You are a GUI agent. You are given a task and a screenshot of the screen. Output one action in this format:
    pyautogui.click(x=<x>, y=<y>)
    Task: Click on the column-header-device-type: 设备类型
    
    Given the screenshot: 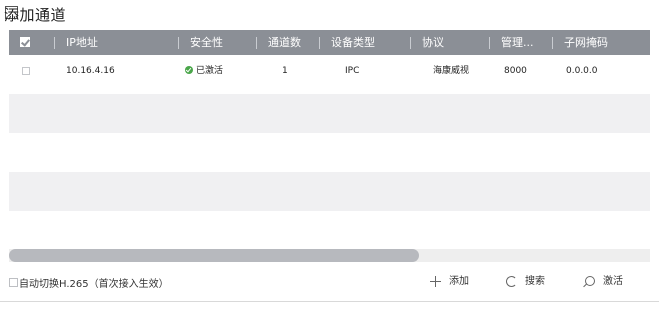 What is the action you would take?
    pyautogui.click(x=364, y=42)
    